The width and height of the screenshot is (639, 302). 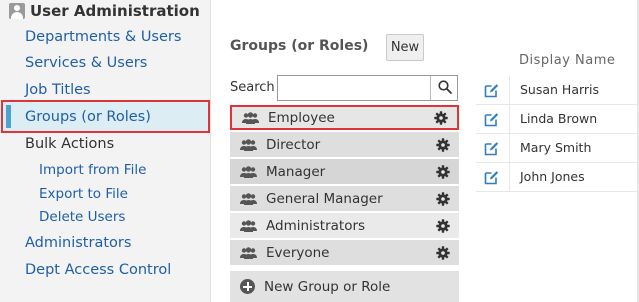 What do you see at coordinates (58, 90) in the screenshot?
I see `sidebar-item-job-titles: Job Titles` at bounding box center [58, 90].